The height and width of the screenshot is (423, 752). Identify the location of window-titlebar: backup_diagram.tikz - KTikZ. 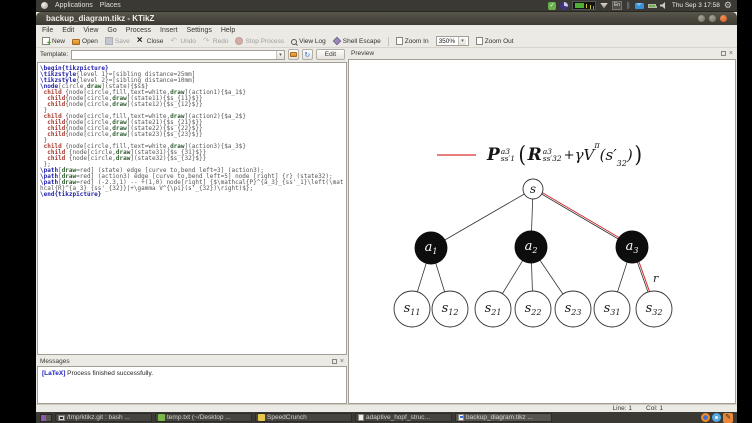
(386, 18).